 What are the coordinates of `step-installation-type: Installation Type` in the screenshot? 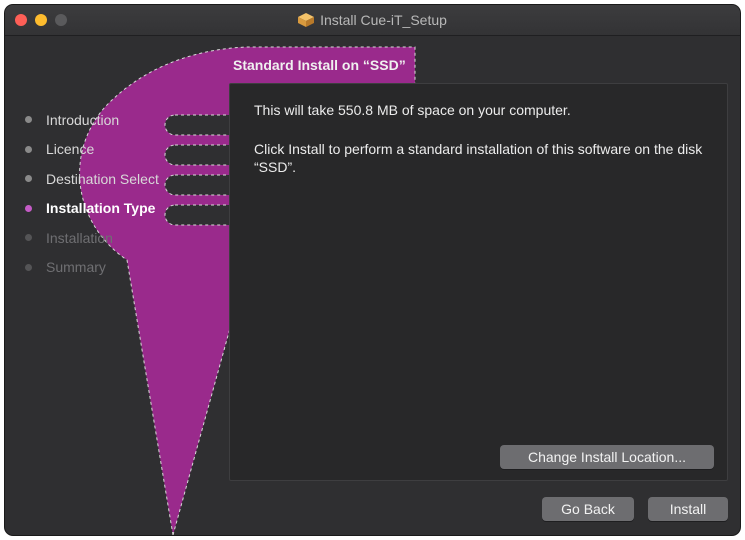 It's located at (92, 209).